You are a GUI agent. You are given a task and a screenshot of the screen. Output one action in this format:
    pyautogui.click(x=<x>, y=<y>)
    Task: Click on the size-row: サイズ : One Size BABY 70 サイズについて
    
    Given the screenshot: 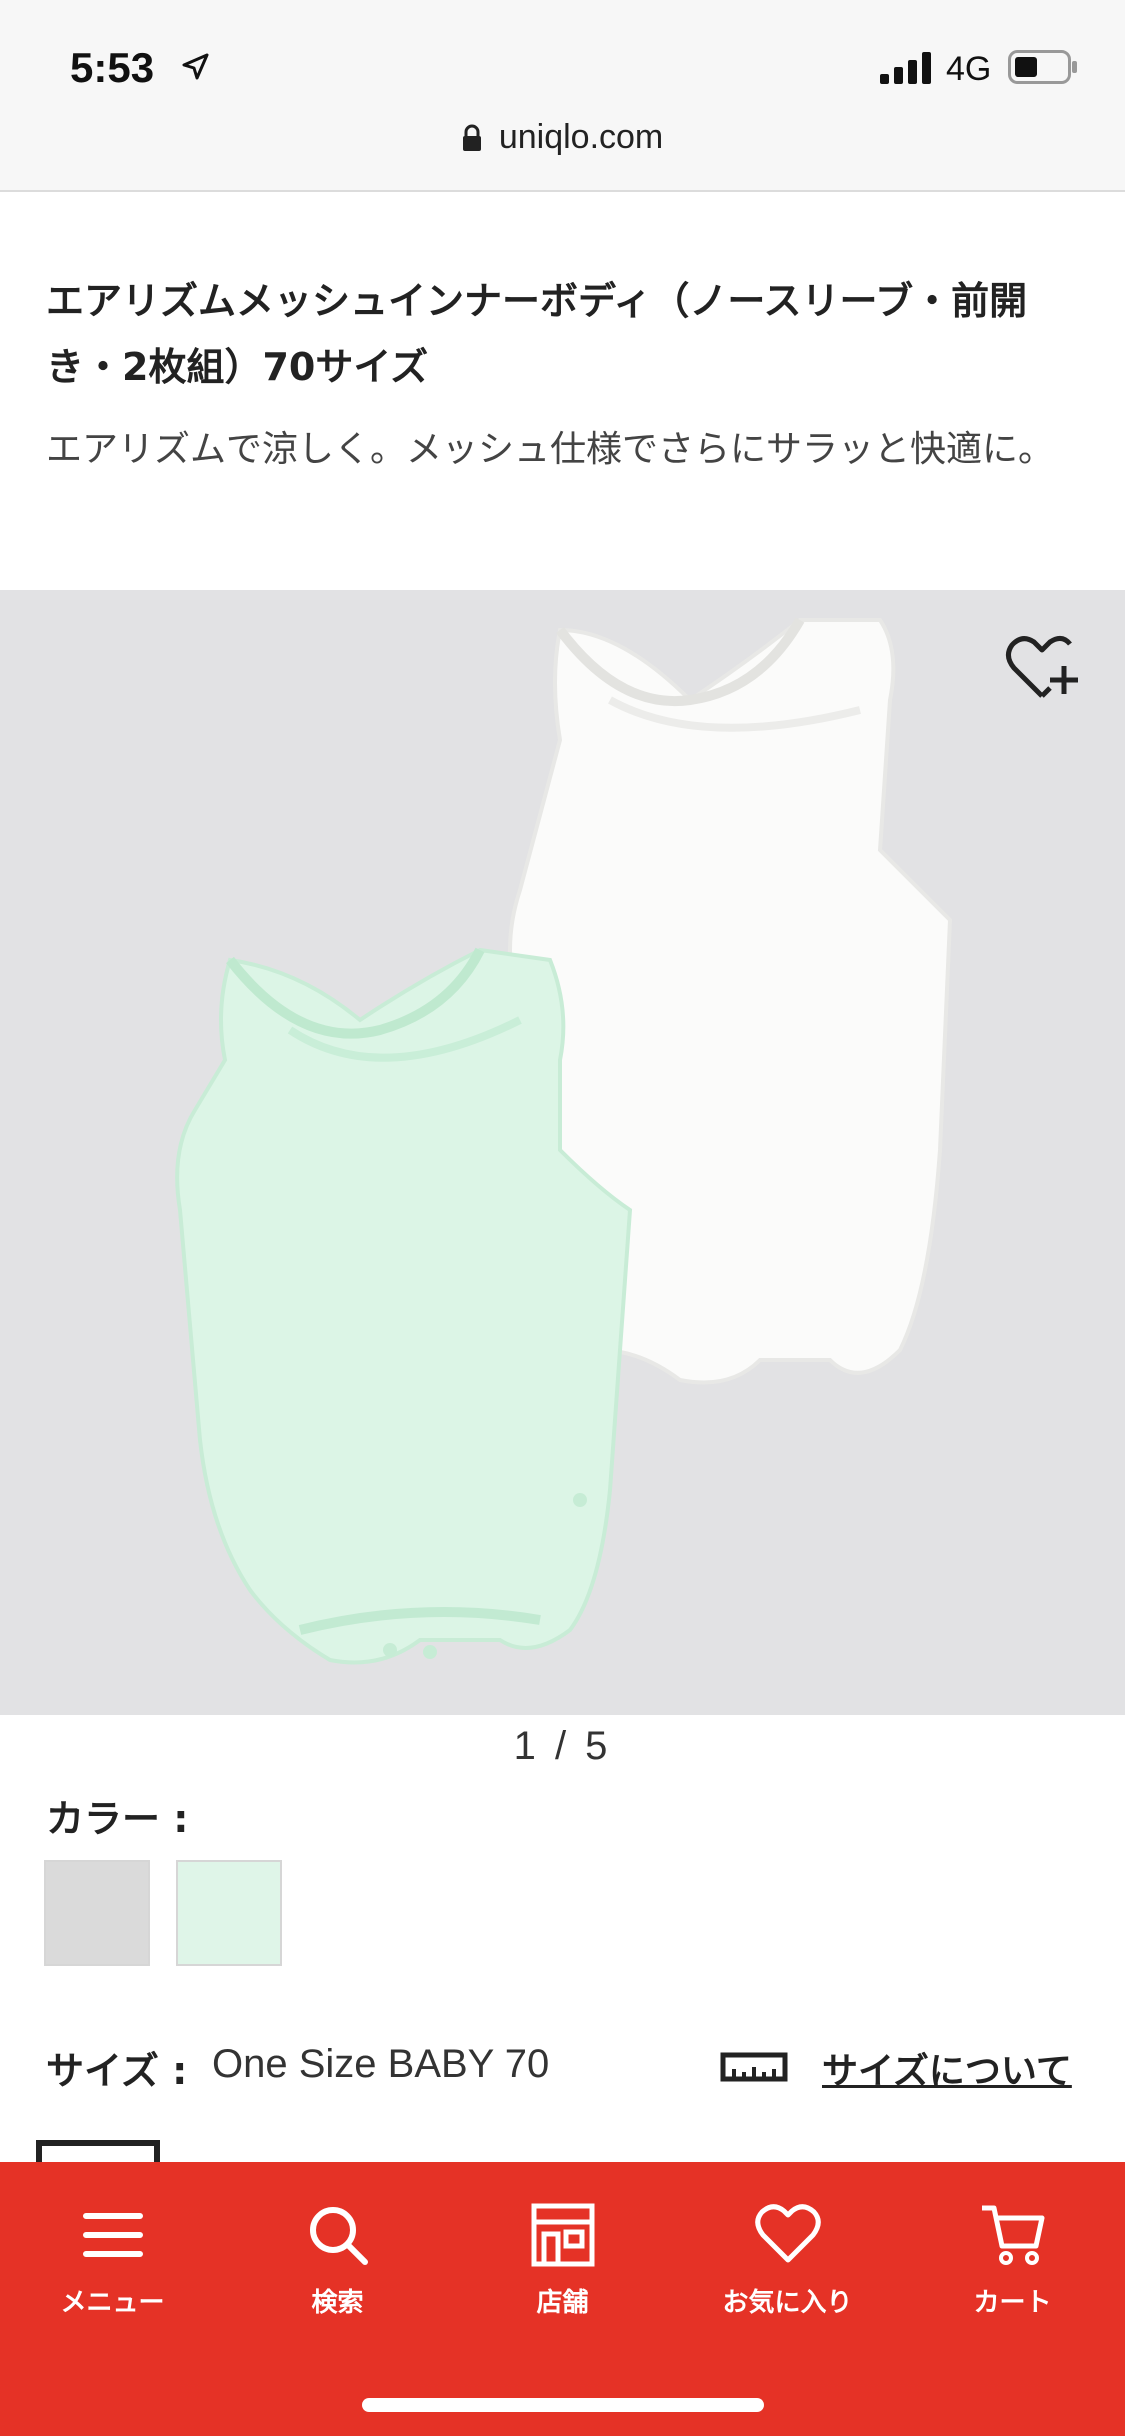 What is the action you would take?
    pyautogui.click(x=566, y=2070)
    